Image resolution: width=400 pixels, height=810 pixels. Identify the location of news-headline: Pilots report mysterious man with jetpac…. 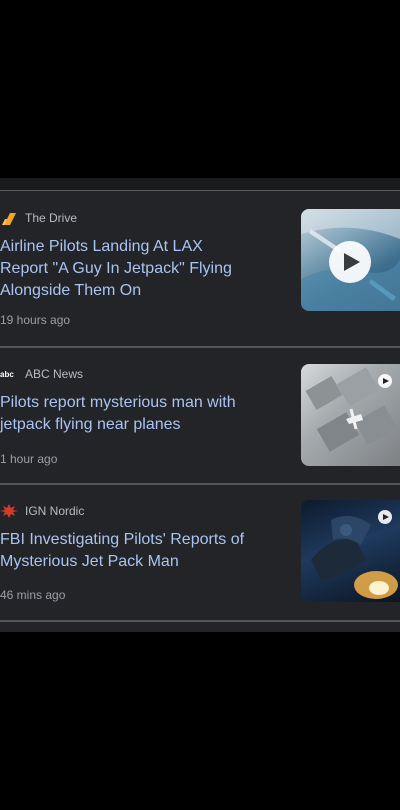
(142, 414).